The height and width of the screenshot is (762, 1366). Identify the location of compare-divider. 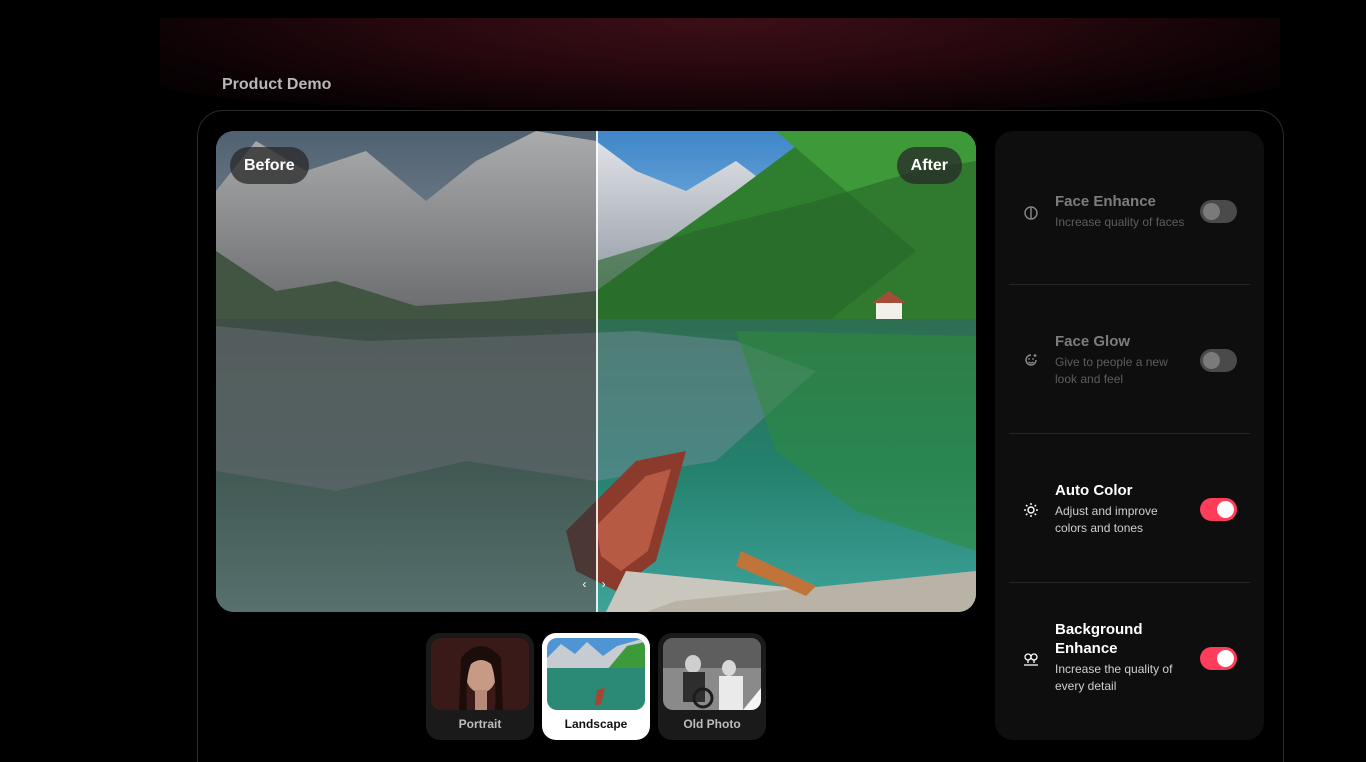
(597, 371).